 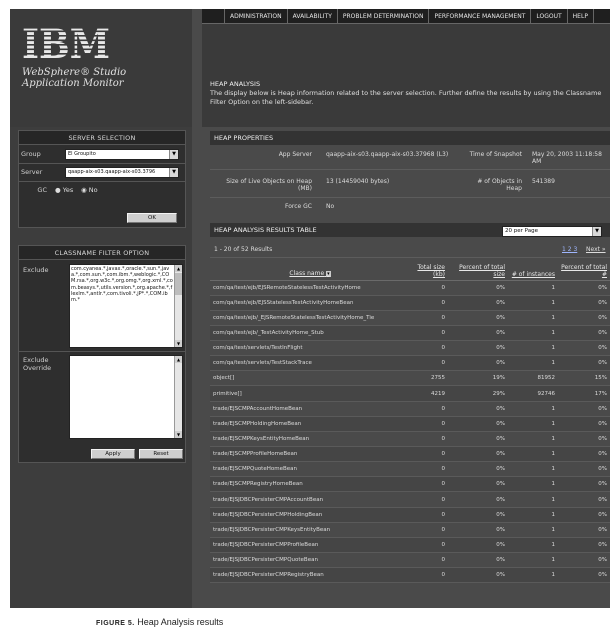 What do you see at coordinates (410, 169) in the screenshot?
I see `divider` at bounding box center [410, 169].